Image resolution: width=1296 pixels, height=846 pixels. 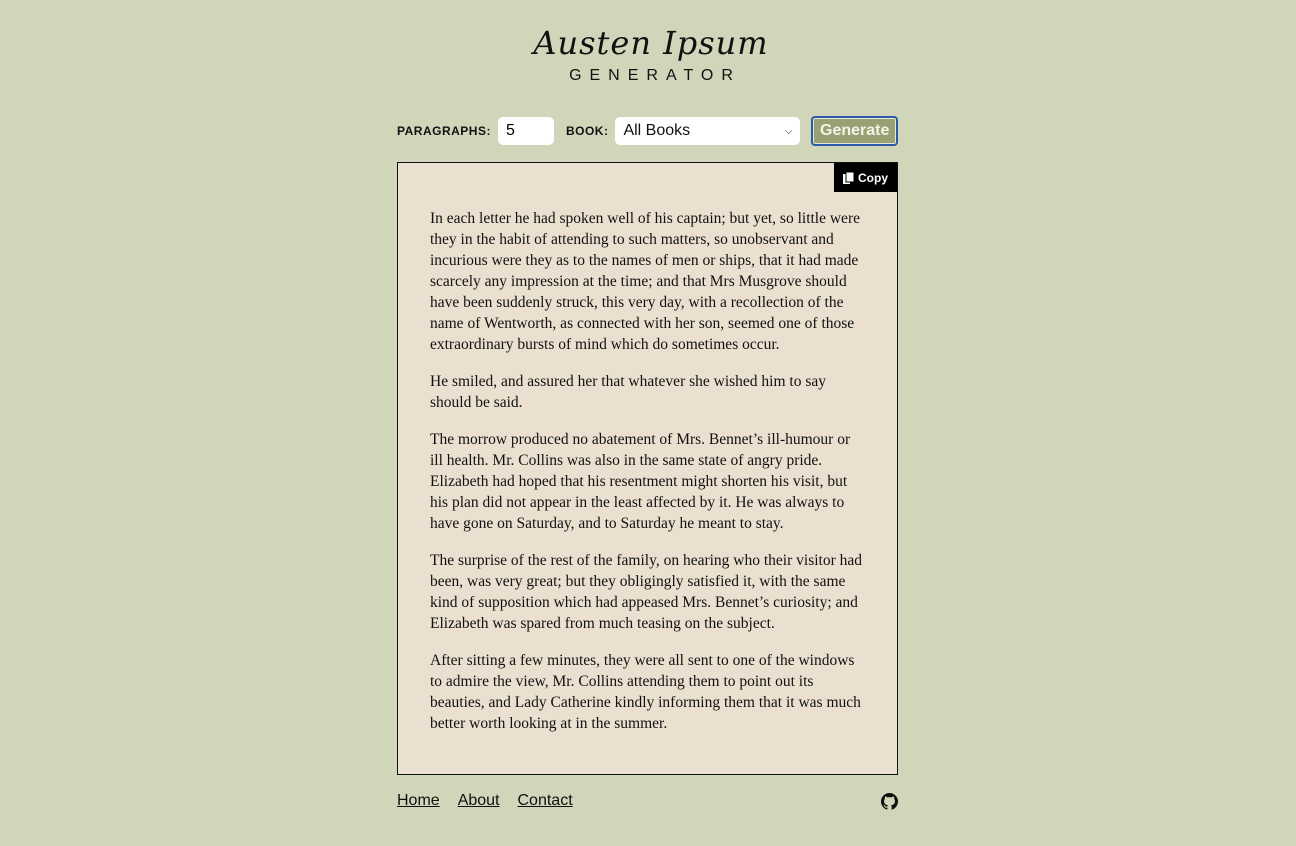 I want to click on generator-controls: PARAGRAPHS: BOOK: All Books ⌵ Generate, so click(x=647, y=131).